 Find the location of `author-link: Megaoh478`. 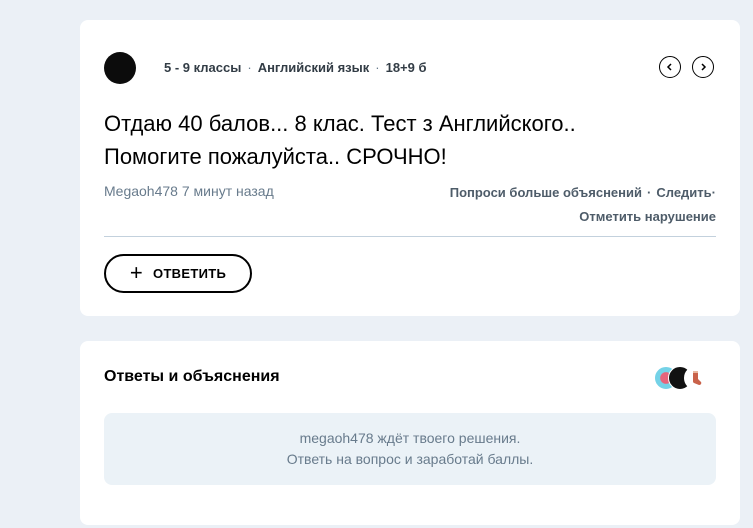

author-link: Megaoh478 is located at coordinates (141, 191).